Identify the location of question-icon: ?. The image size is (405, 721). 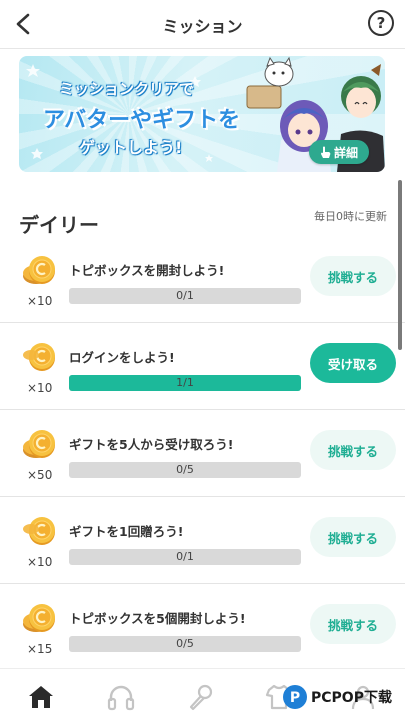
(381, 23).